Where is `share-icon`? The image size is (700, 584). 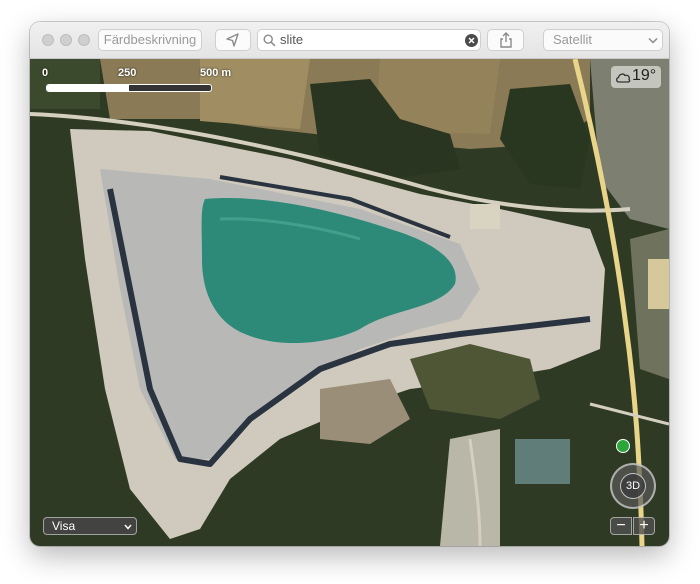
share-icon is located at coordinates (505, 40).